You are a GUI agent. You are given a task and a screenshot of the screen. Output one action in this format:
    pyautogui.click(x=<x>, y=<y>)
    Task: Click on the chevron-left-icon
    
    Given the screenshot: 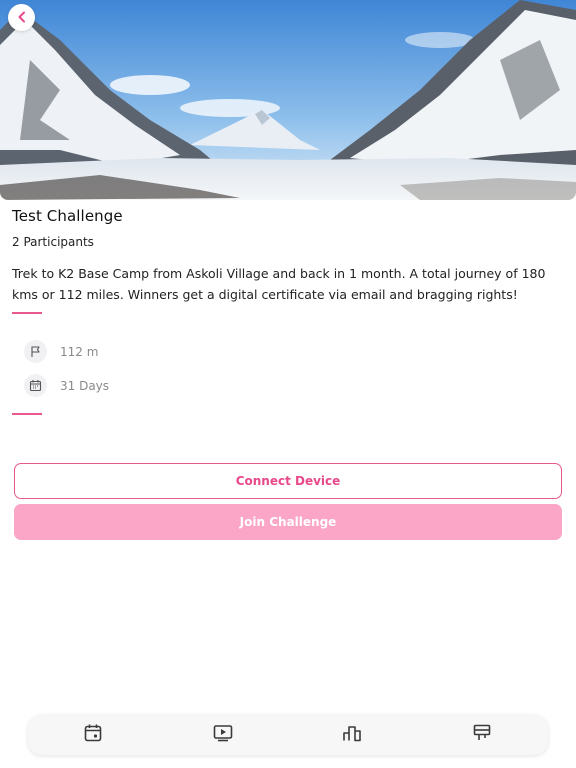 What is the action you would take?
    pyautogui.click(x=22, y=17)
    